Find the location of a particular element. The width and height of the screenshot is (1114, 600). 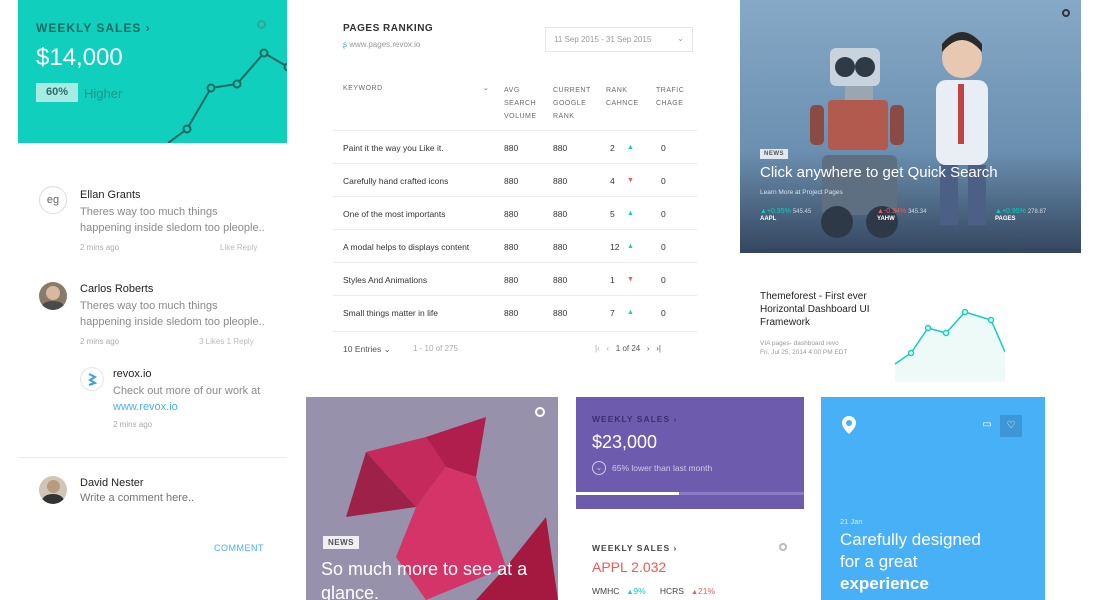

pagination: |‹ ‹ 1 of 24 › ›| is located at coordinates (628, 348).